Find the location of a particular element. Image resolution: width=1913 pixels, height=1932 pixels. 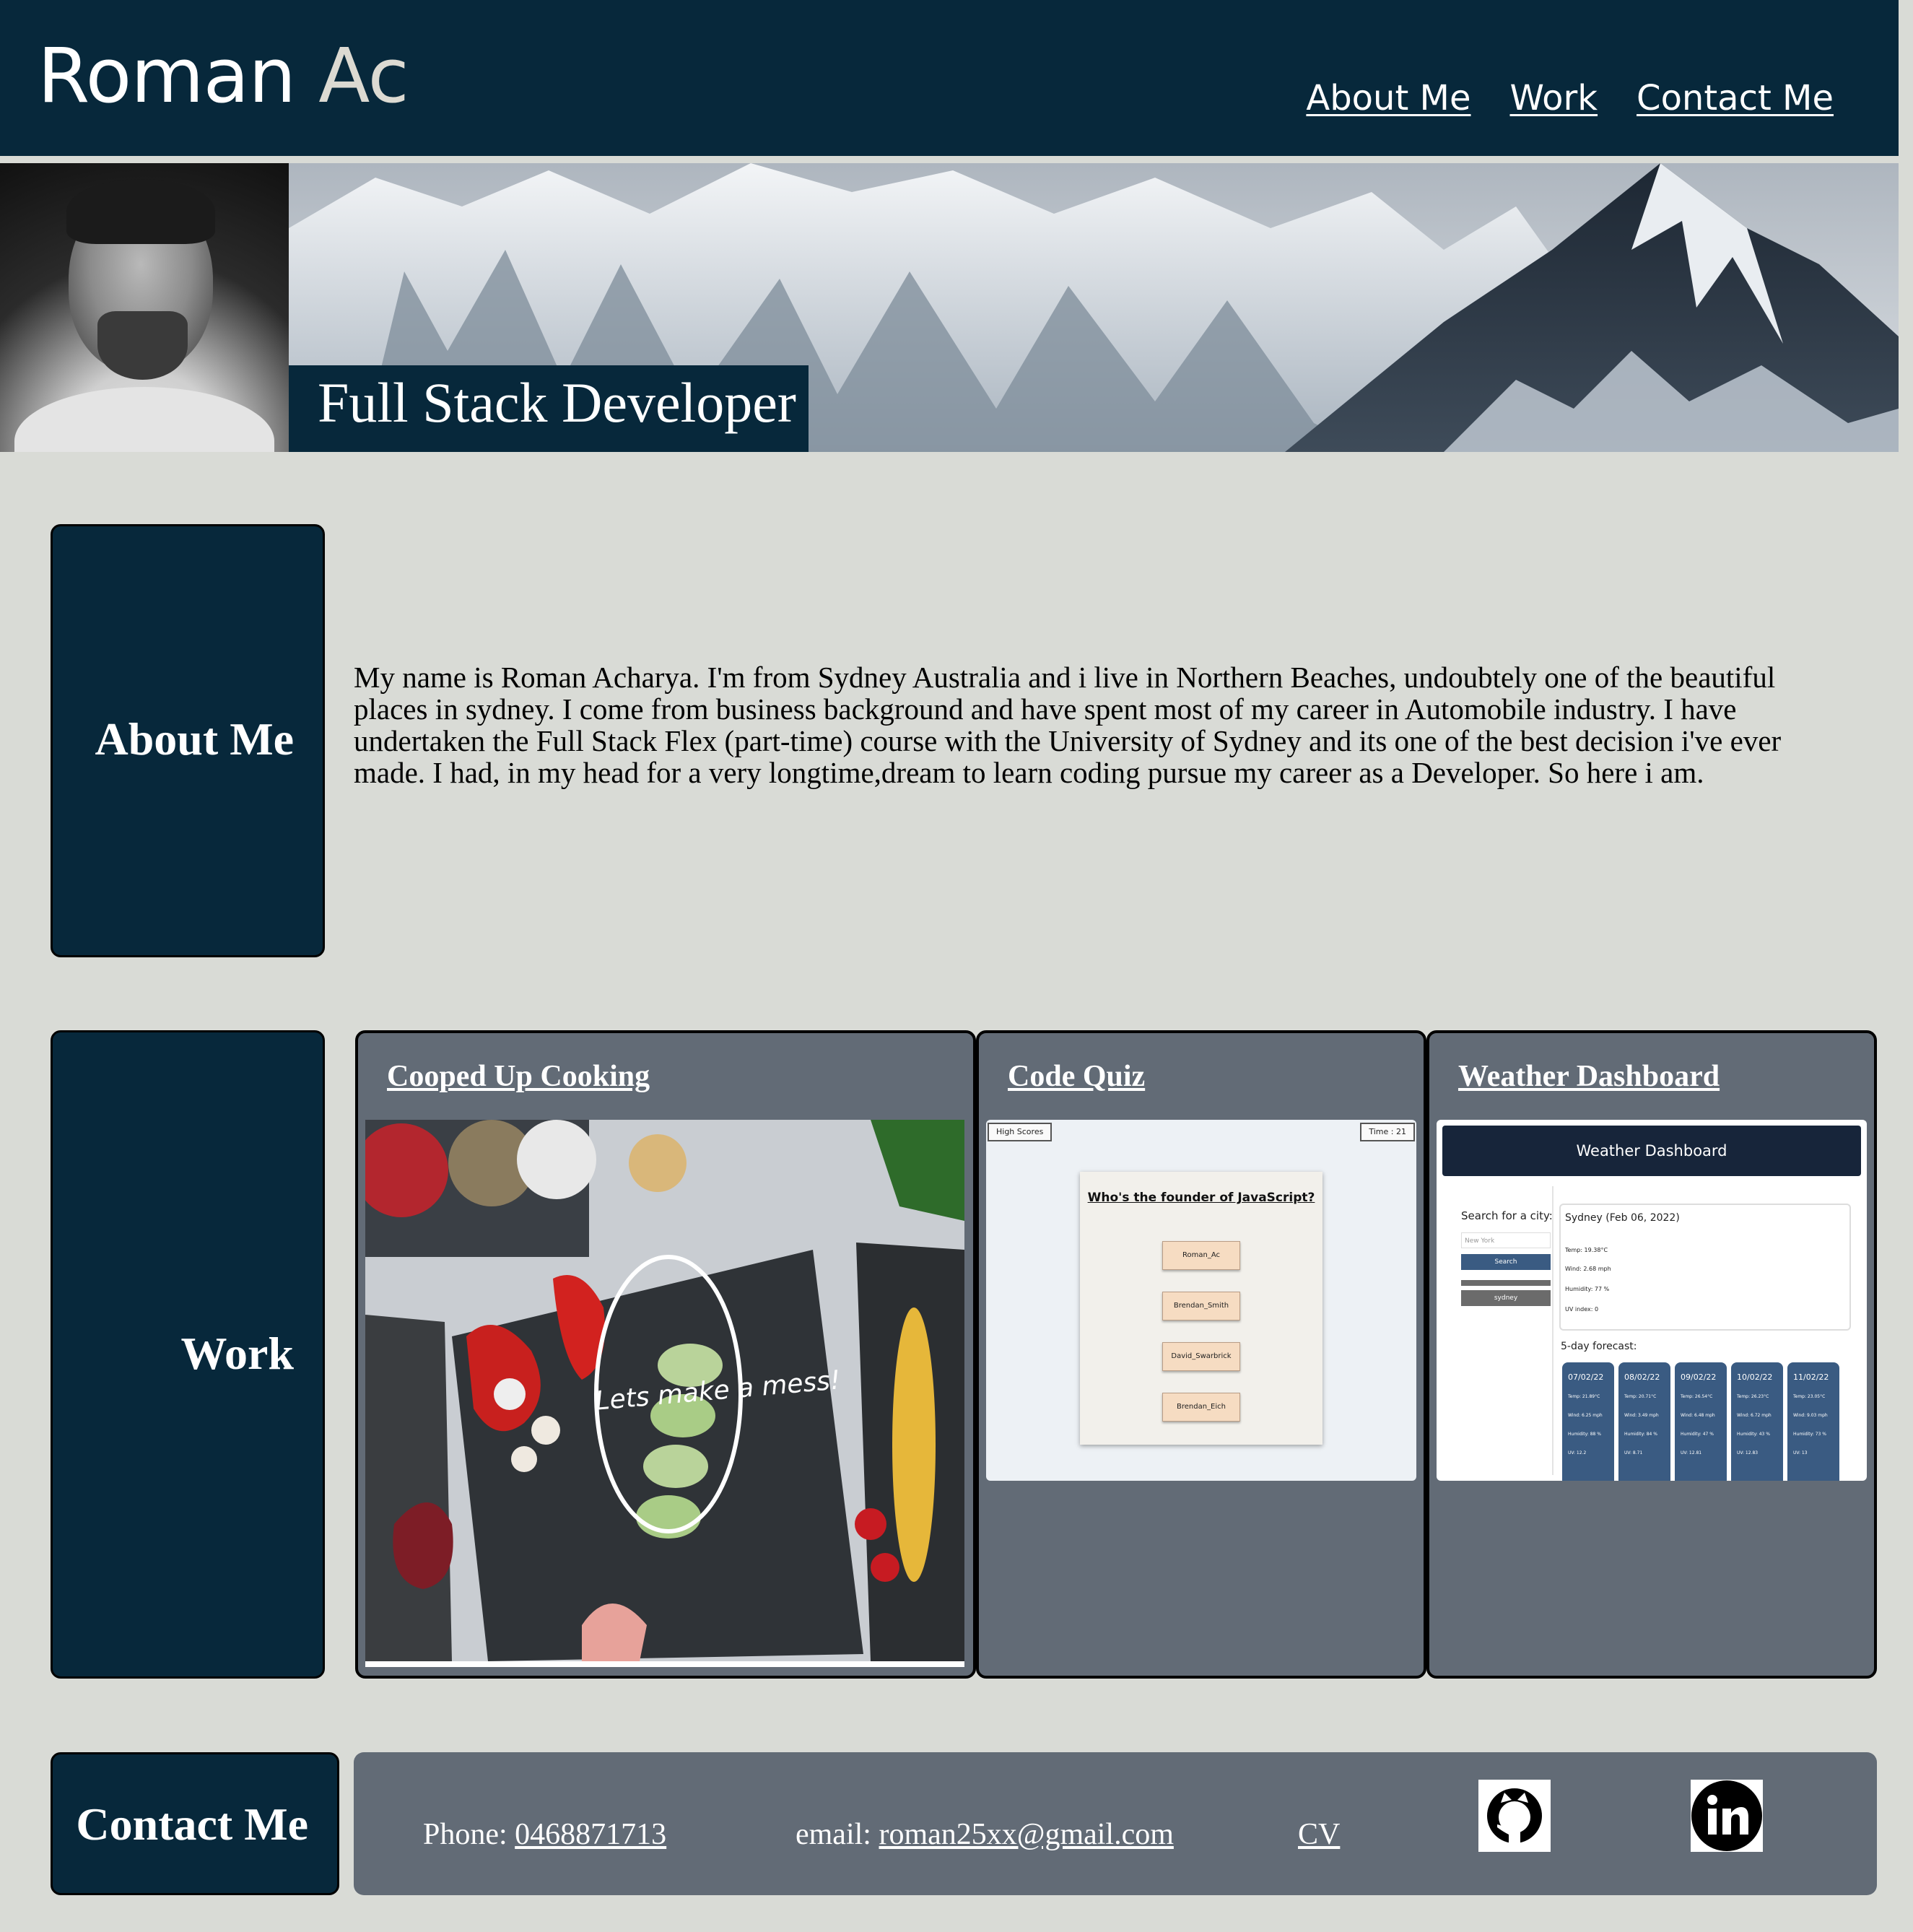

logo-second: Ac is located at coordinates (352, 76).